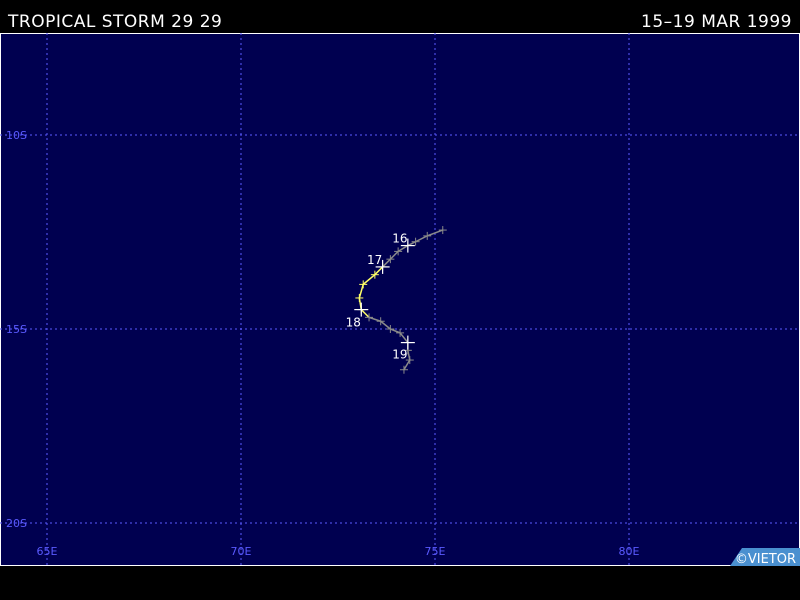  What do you see at coordinates (399, 239) in the screenshot?
I see `day-label: 16` at bounding box center [399, 239].